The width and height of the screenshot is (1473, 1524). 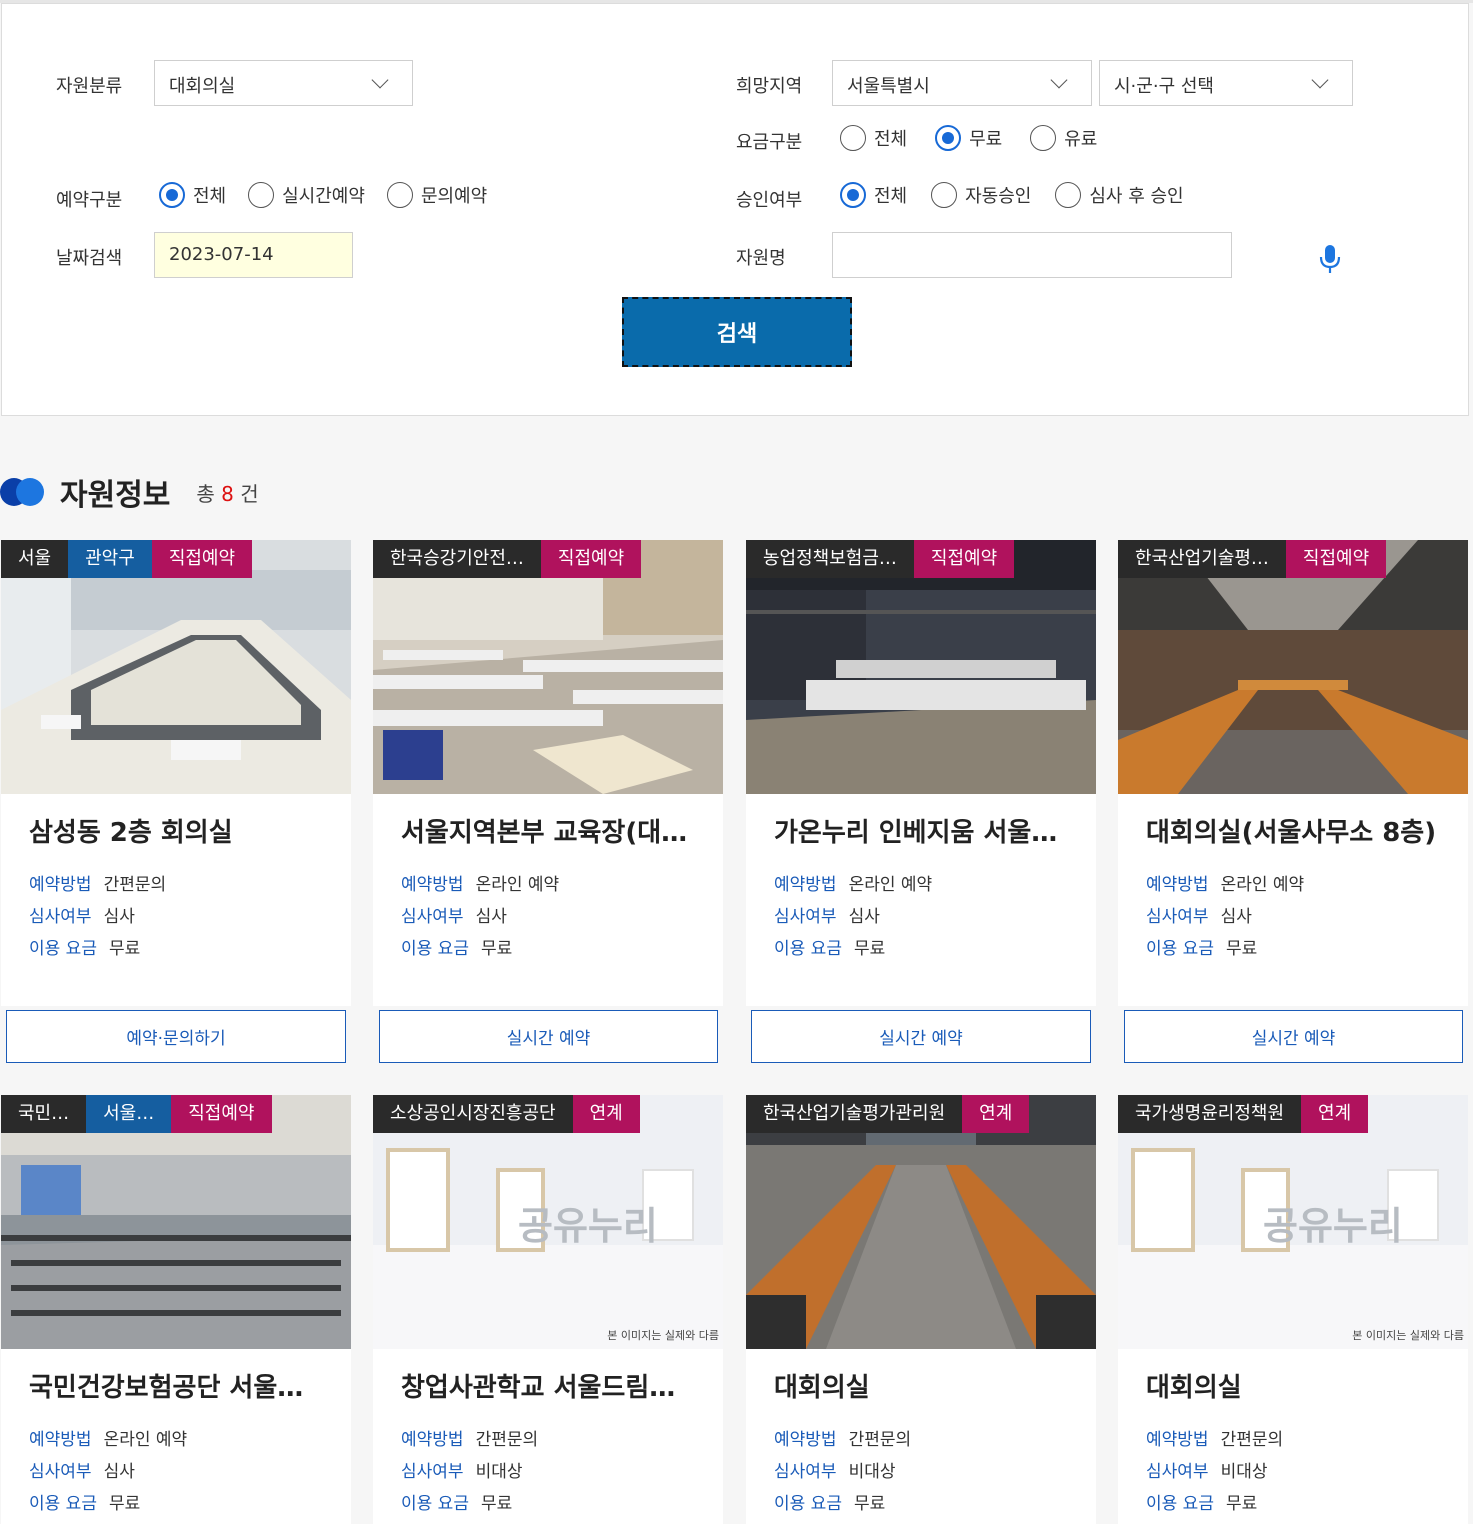 I want to click on card-title: 대회의실(서울사무소 8층), so click(x=1296, y=830).